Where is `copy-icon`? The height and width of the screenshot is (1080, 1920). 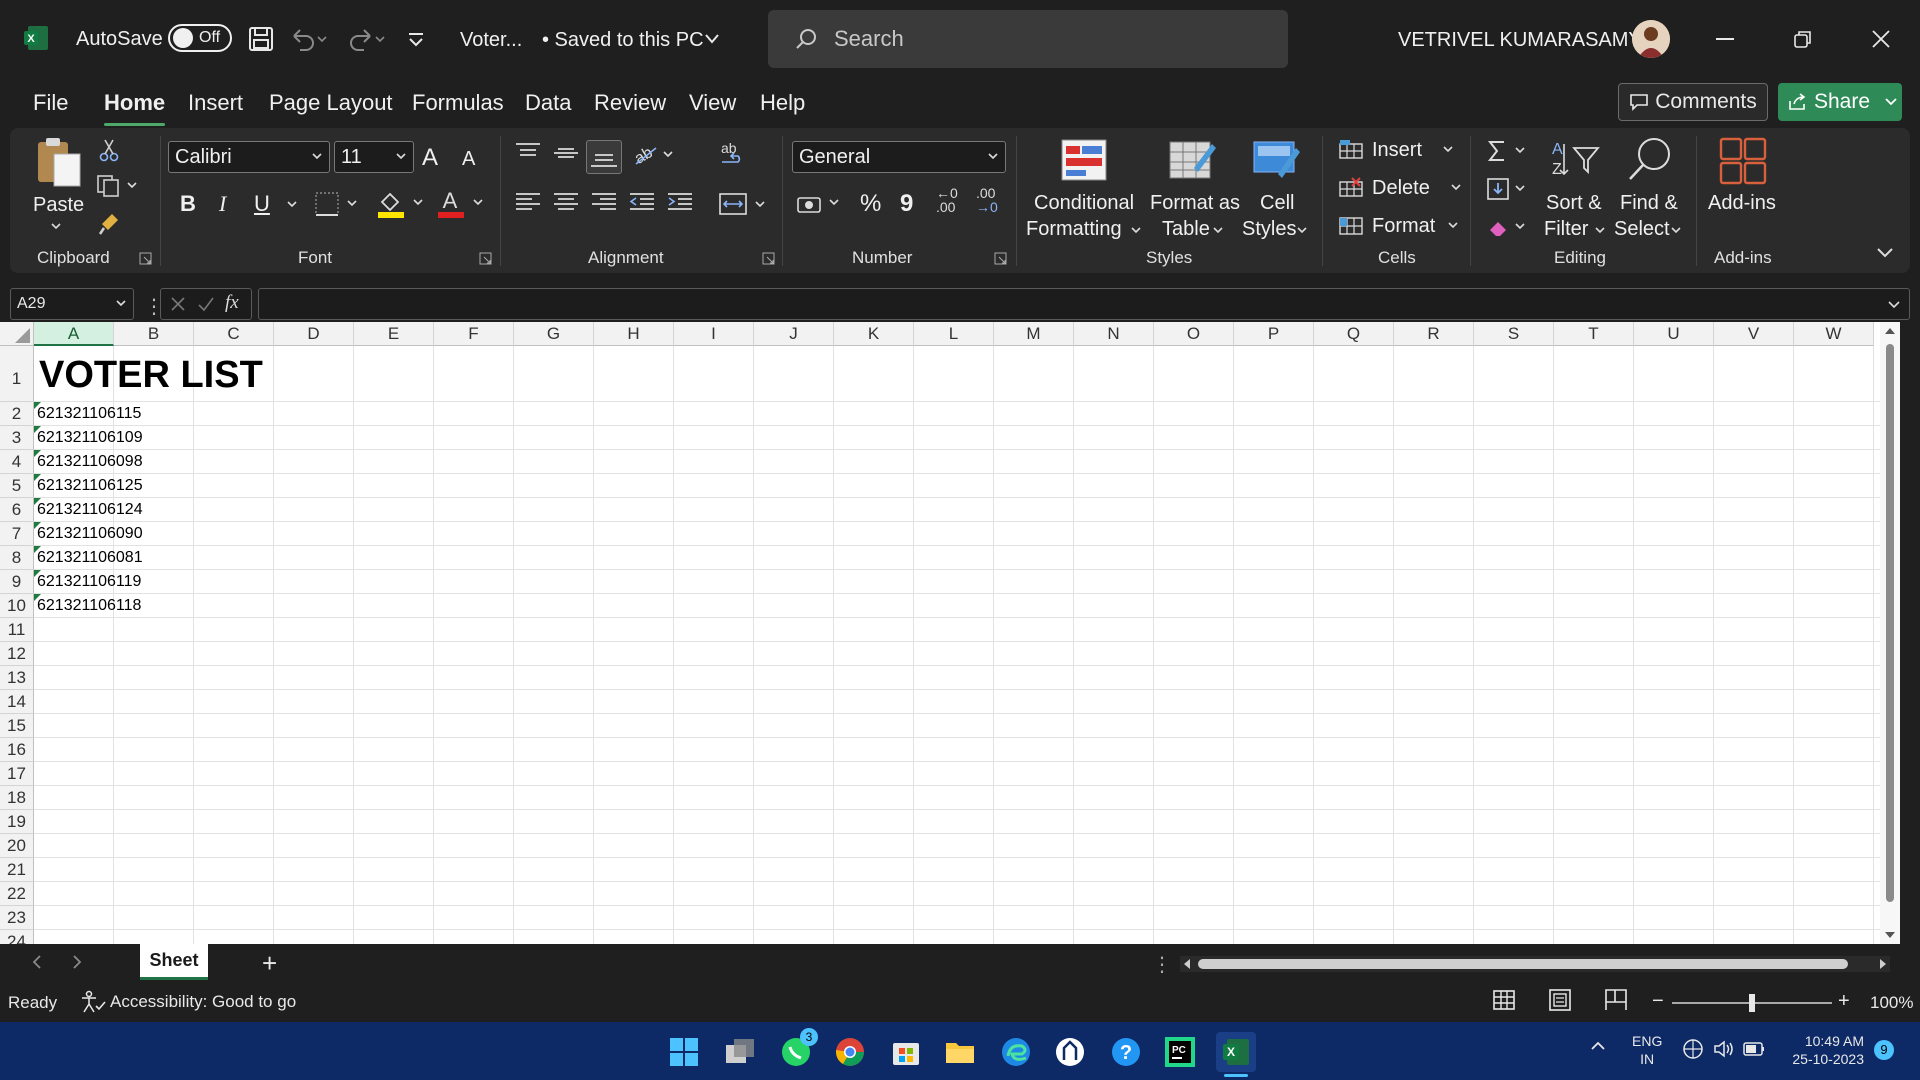 copy-icon is located at coordinates (118, 186).